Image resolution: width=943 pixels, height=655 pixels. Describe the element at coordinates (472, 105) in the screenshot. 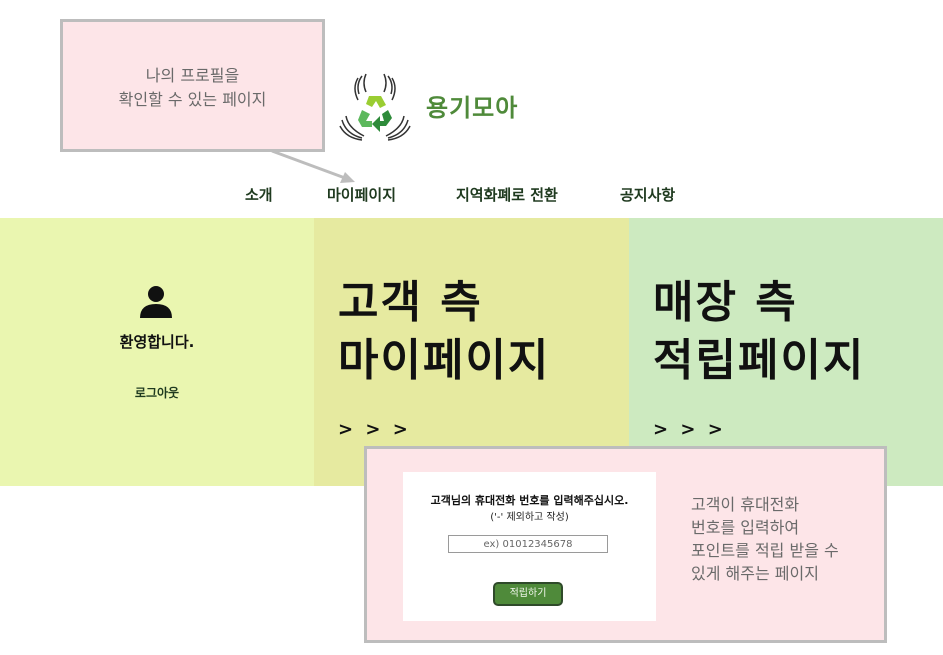

I see `brand-name: 용기모아` at that location.